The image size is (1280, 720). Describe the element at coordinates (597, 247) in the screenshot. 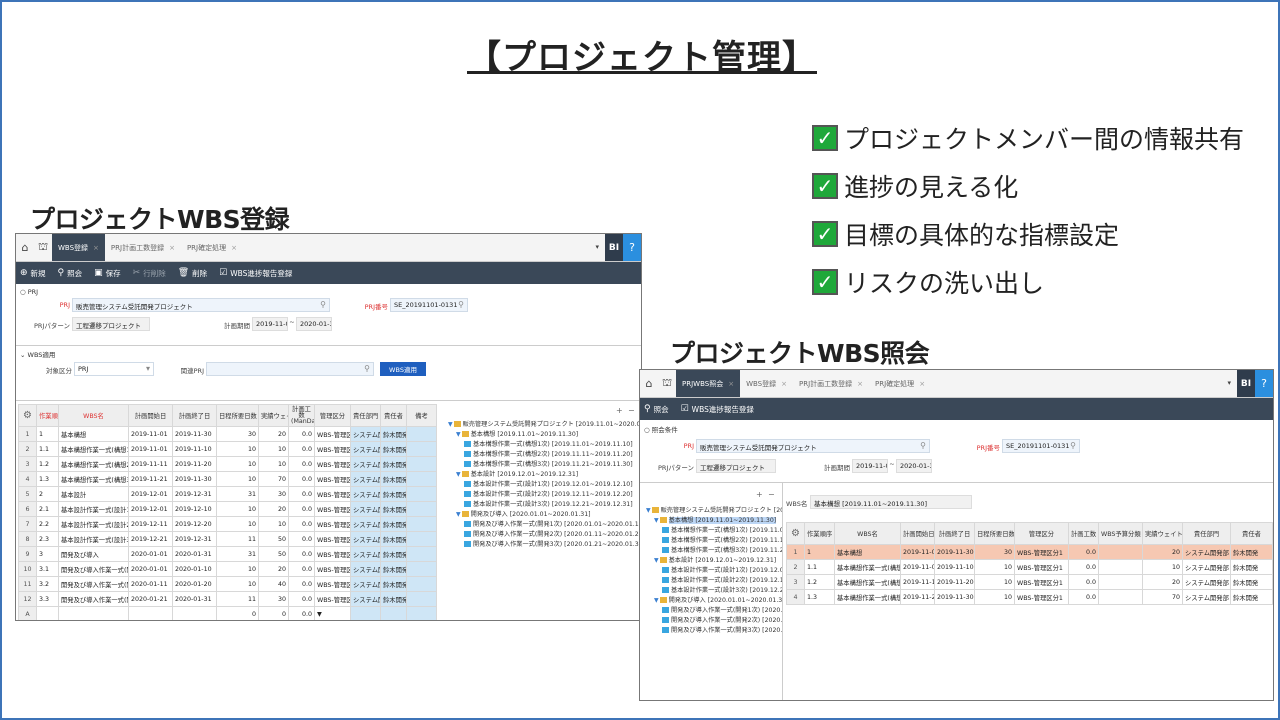

I see `chevron-down-icon: ▾` at that location.